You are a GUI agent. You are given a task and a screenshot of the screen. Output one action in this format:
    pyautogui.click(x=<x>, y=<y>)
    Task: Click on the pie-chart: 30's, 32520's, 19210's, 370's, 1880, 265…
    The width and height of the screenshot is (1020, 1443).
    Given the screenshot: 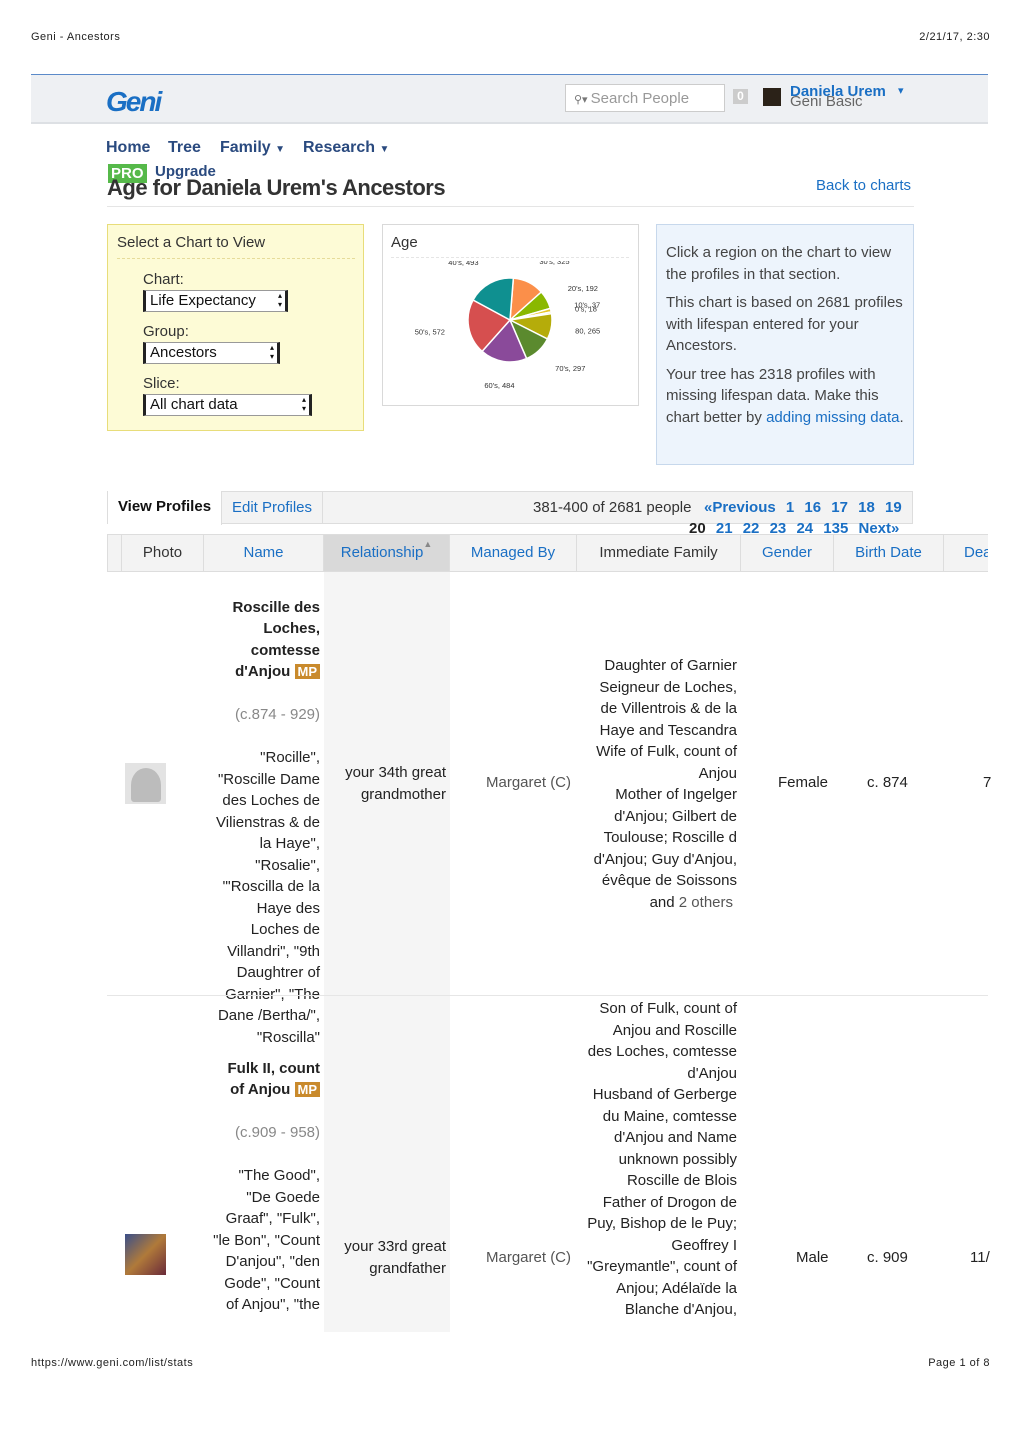 What is the action you would take?
    pyautogui.click(x=510, y=331)
    